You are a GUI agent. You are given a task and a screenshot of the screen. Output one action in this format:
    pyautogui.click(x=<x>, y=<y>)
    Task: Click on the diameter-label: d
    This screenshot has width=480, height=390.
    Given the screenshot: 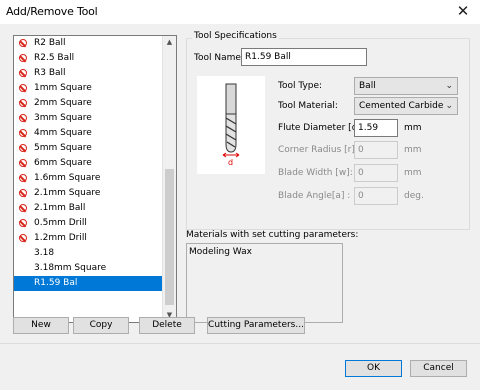 What is the action you would take?
    pyautogui.click(x=230, y=162)
    